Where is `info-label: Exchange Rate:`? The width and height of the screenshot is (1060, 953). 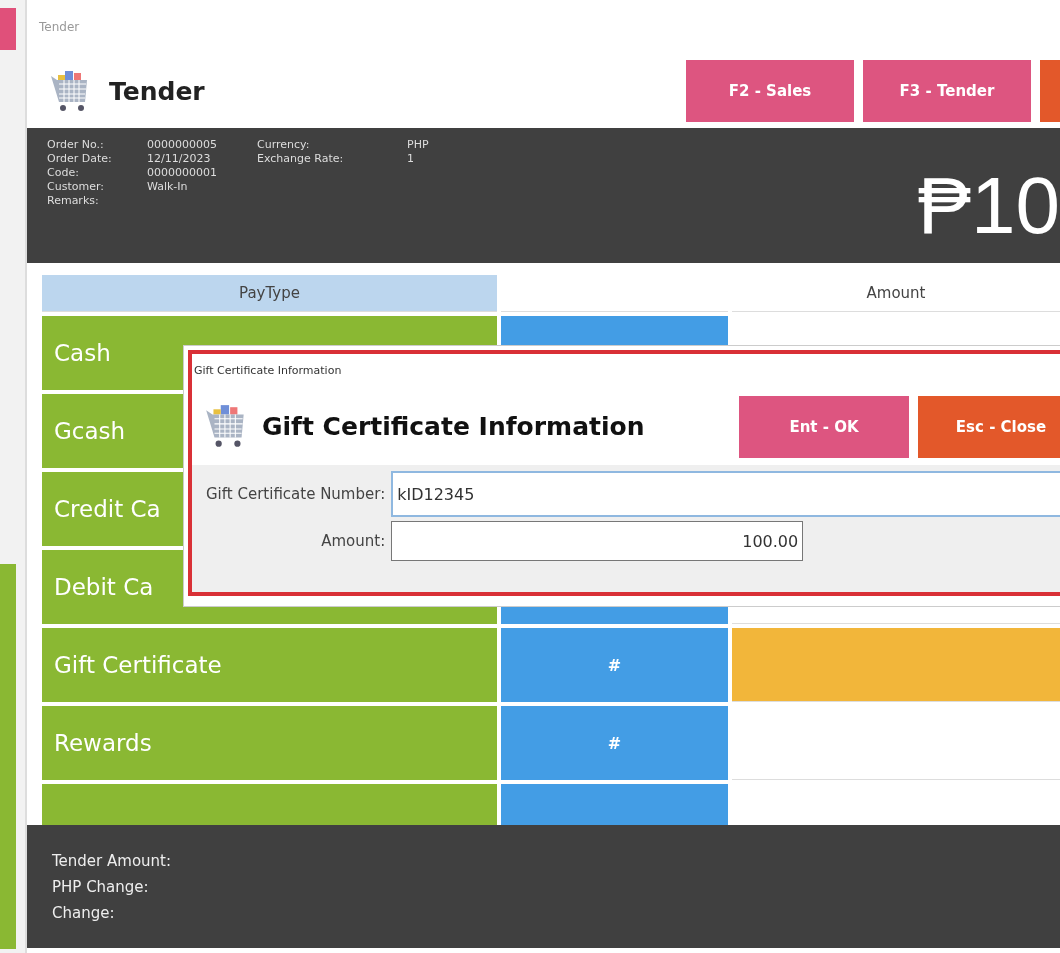
info-label: Exchange Rate: is located at coordinates (301, 158).